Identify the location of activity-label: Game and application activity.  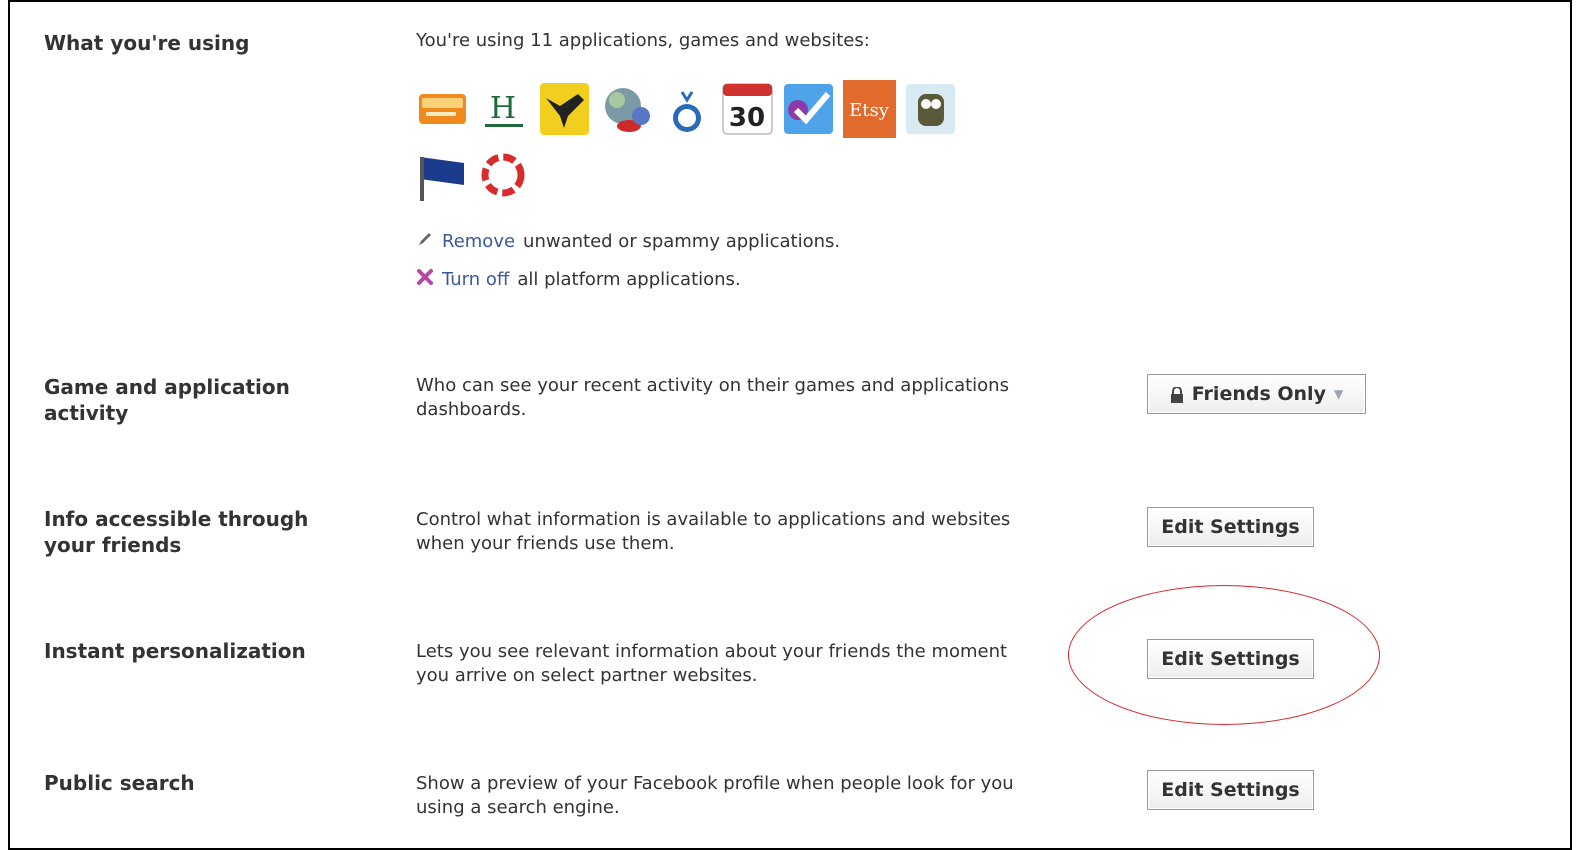
(167, 400).